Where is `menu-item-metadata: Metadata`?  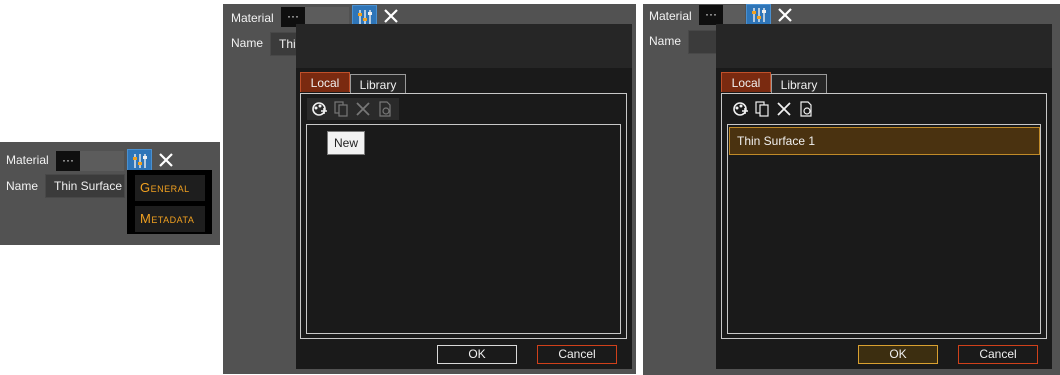
menu-item-metadata: Metadata is located at coordinates (170, 219).